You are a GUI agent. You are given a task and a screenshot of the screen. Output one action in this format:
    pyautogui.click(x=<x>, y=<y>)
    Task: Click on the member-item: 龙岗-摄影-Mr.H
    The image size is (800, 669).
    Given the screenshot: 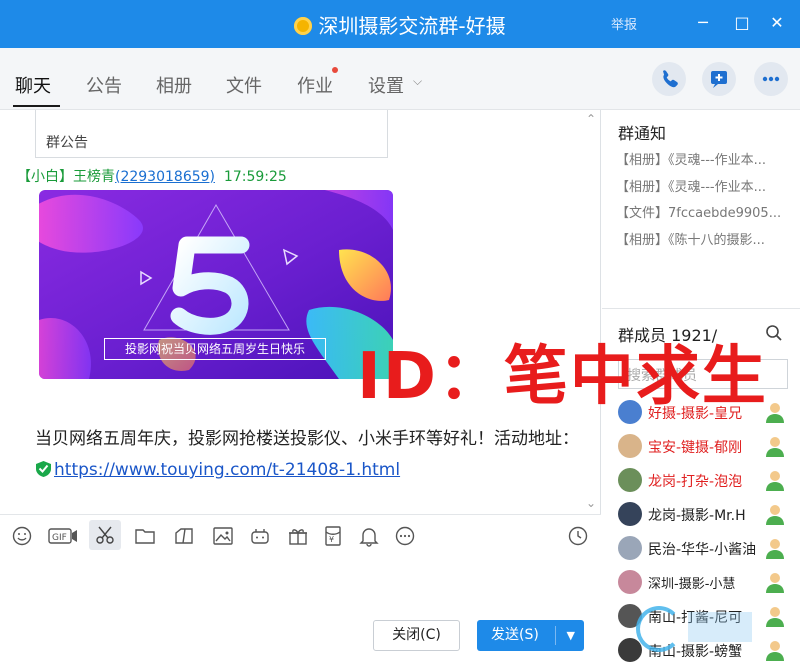 What is the action you would take?
    pyautogui.click(x=709, y=514)
    